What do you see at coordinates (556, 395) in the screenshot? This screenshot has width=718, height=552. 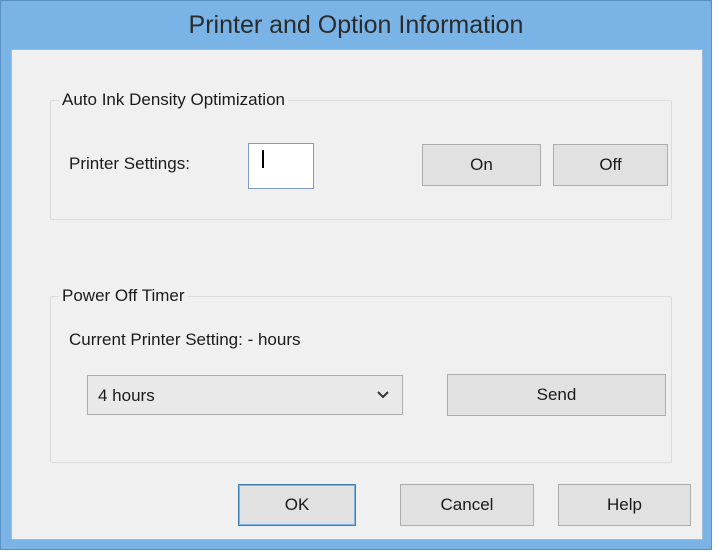 I see `send-button: Send` at bounding box center [556, 395].